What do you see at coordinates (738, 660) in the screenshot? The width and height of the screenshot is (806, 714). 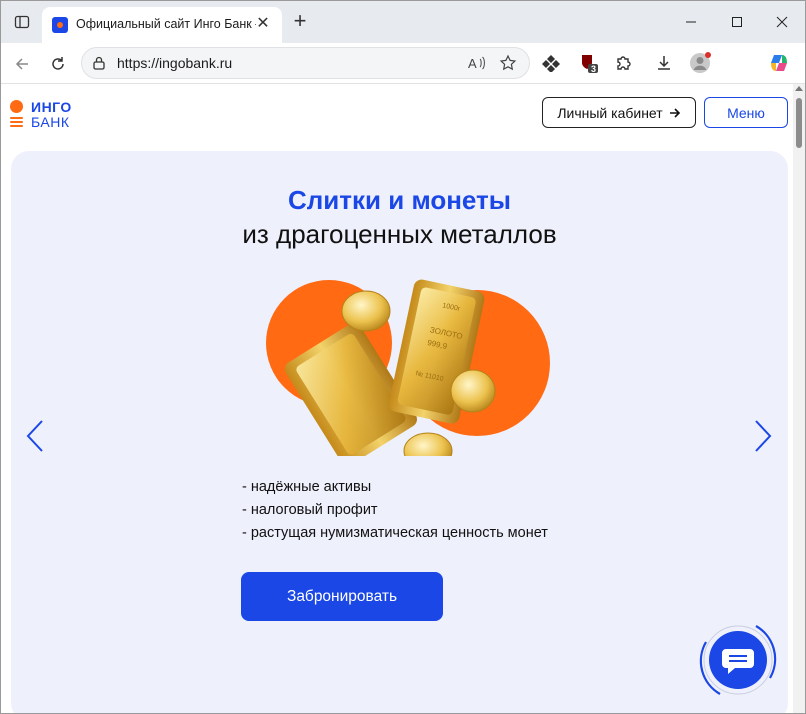 I see `chat-widget-button` at bounding box center [738, 660].